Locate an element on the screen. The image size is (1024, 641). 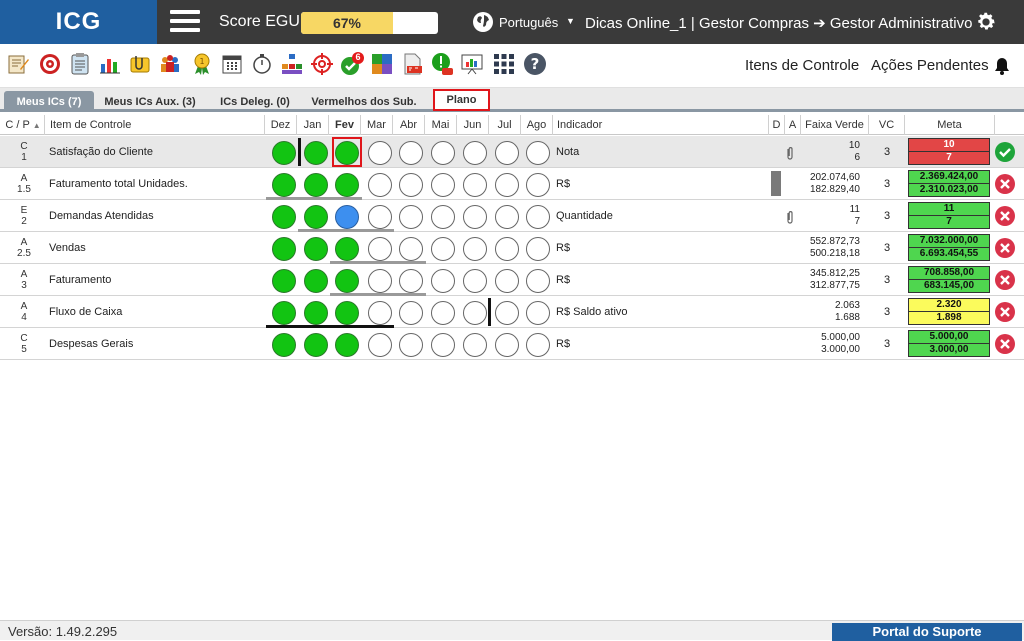
award-icon: 1 is located at coordinates (202, 64).